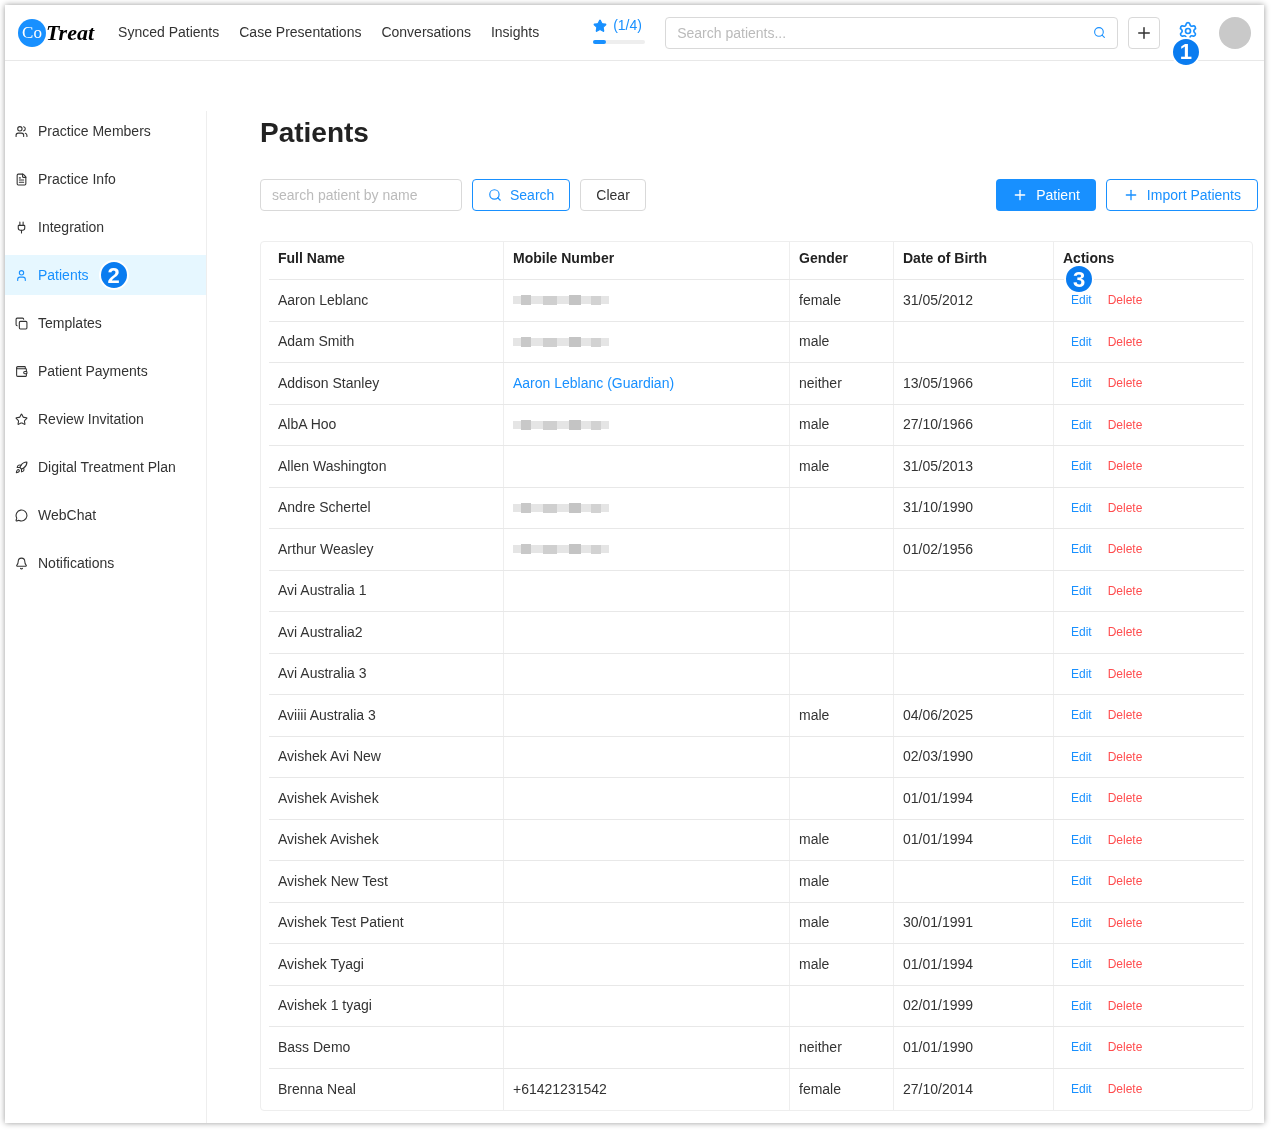 The height and width of the screenshot is (1131, 1272). I want to click on nav-link: Conversations, so click(426, 32).